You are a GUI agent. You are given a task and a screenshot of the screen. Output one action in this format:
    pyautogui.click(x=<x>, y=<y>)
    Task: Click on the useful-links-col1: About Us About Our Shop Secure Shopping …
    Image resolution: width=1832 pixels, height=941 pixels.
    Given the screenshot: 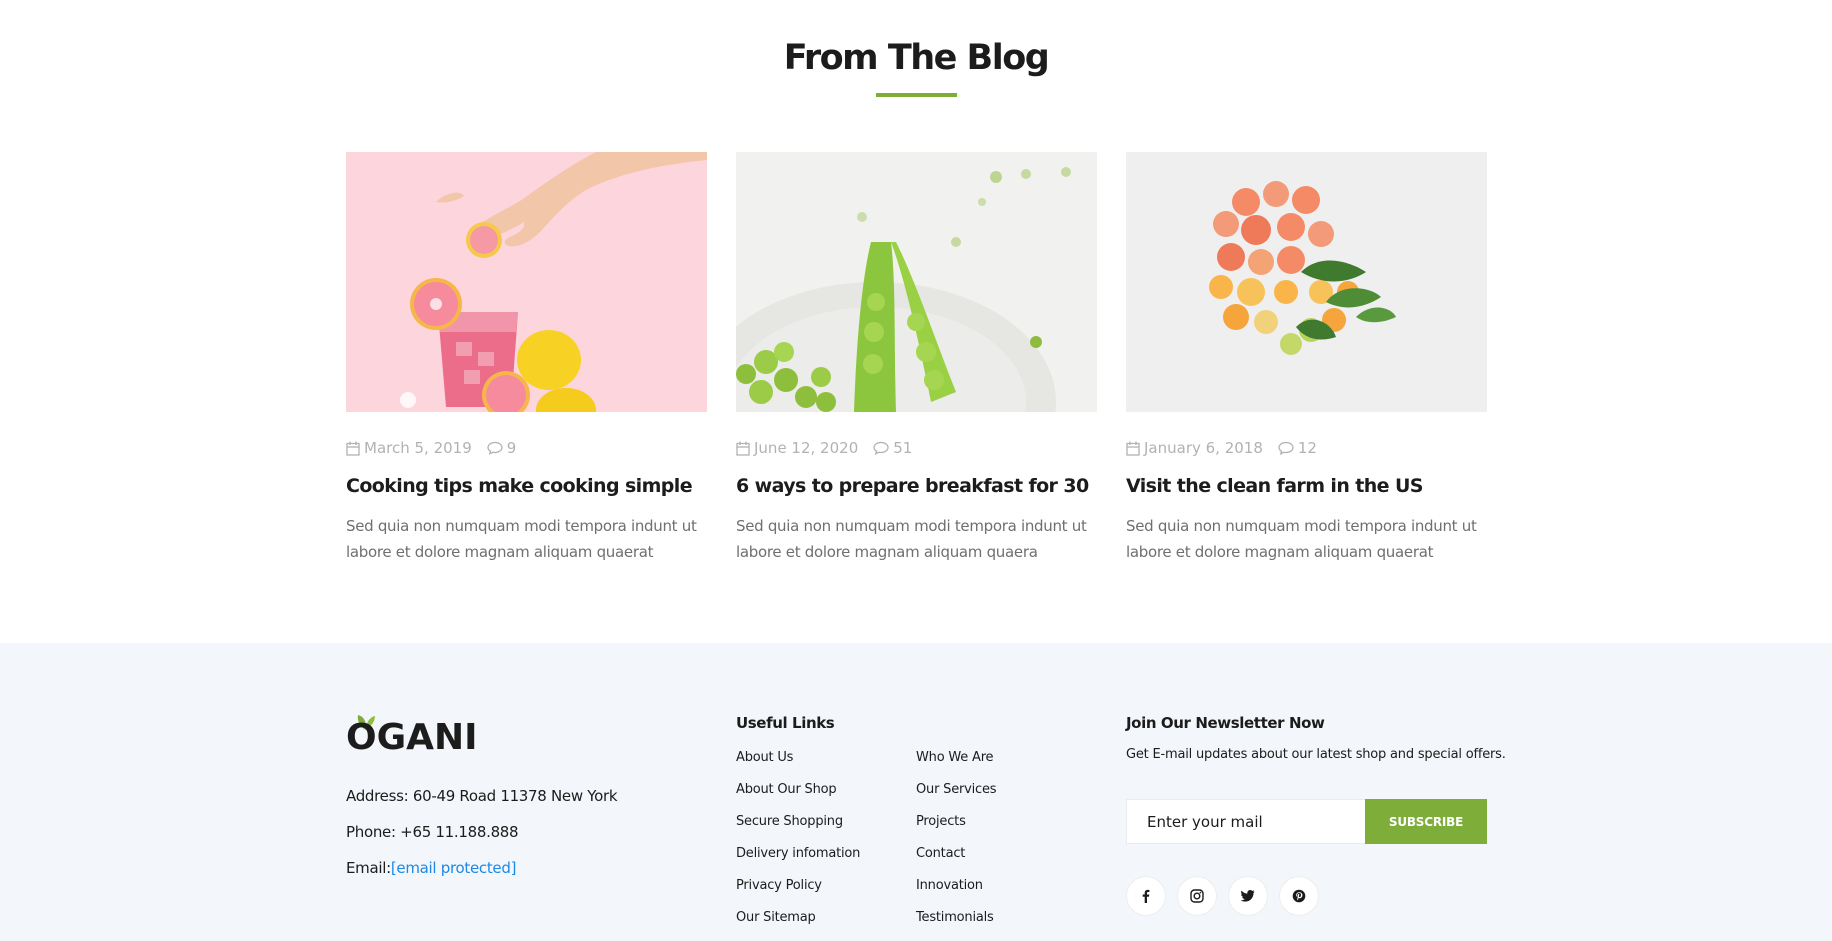 What is the action you would take?
    pyautogui.click(x=798, y=845)
    